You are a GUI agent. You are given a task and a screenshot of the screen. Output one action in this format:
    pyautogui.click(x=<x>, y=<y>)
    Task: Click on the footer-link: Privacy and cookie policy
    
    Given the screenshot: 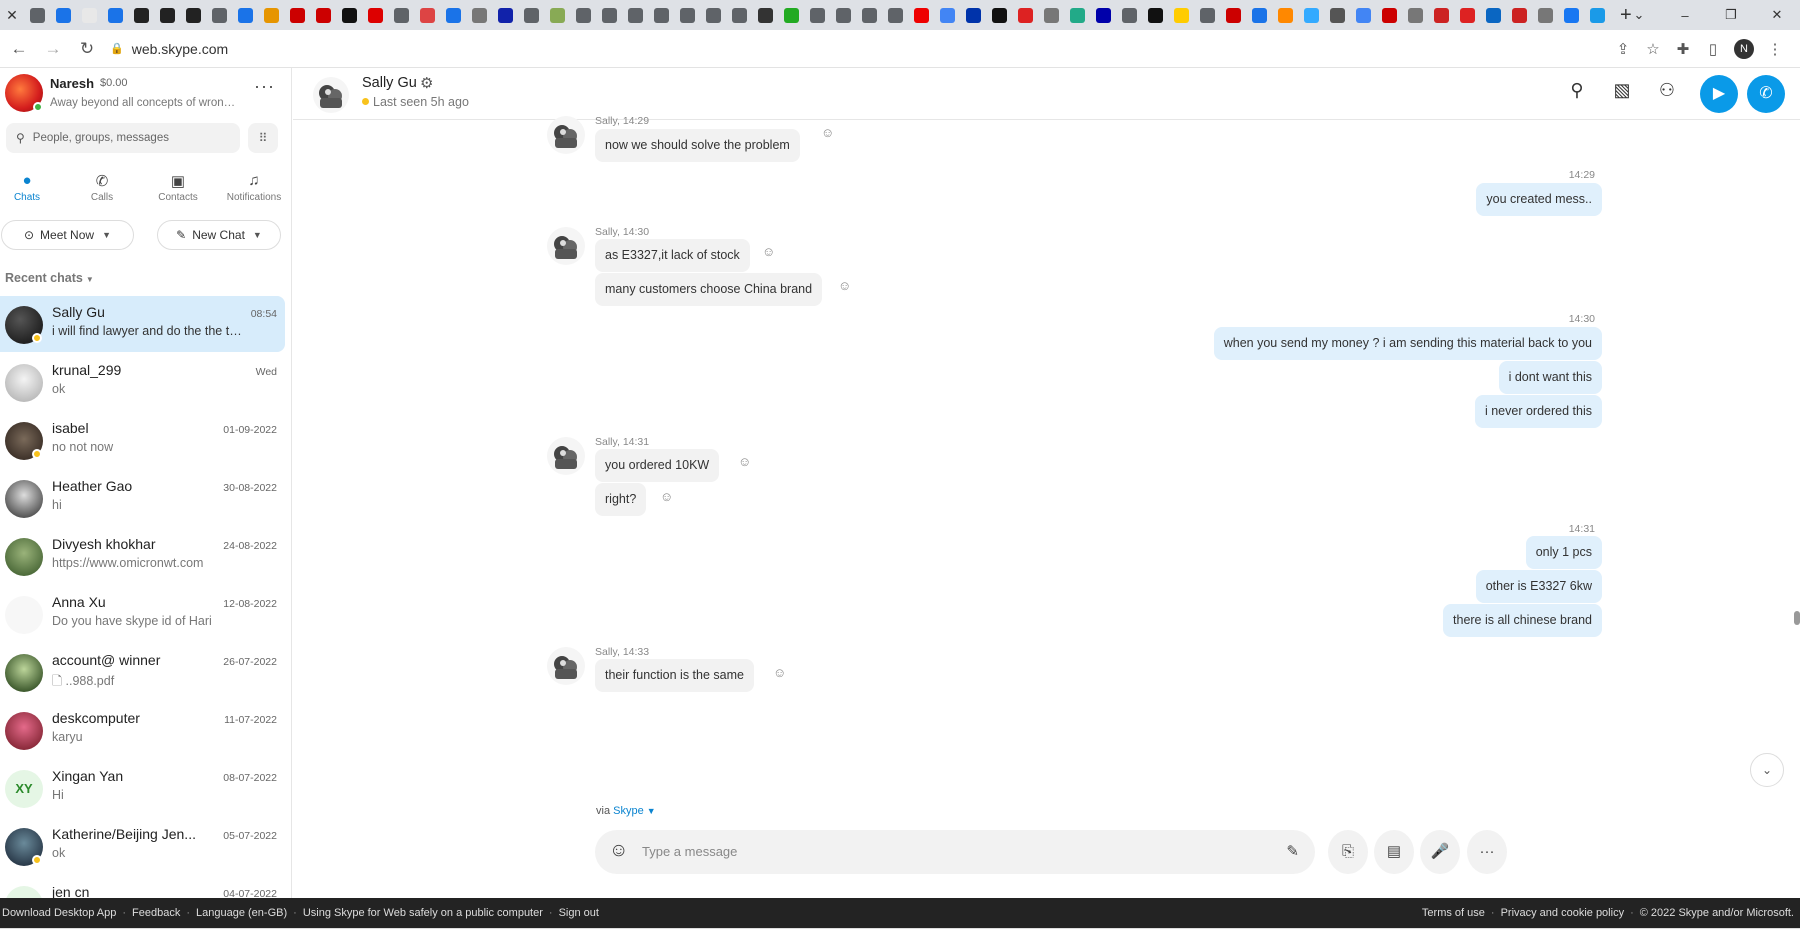 What is the action you would take?
    pyautogui.click(x=1563, y=913)
    